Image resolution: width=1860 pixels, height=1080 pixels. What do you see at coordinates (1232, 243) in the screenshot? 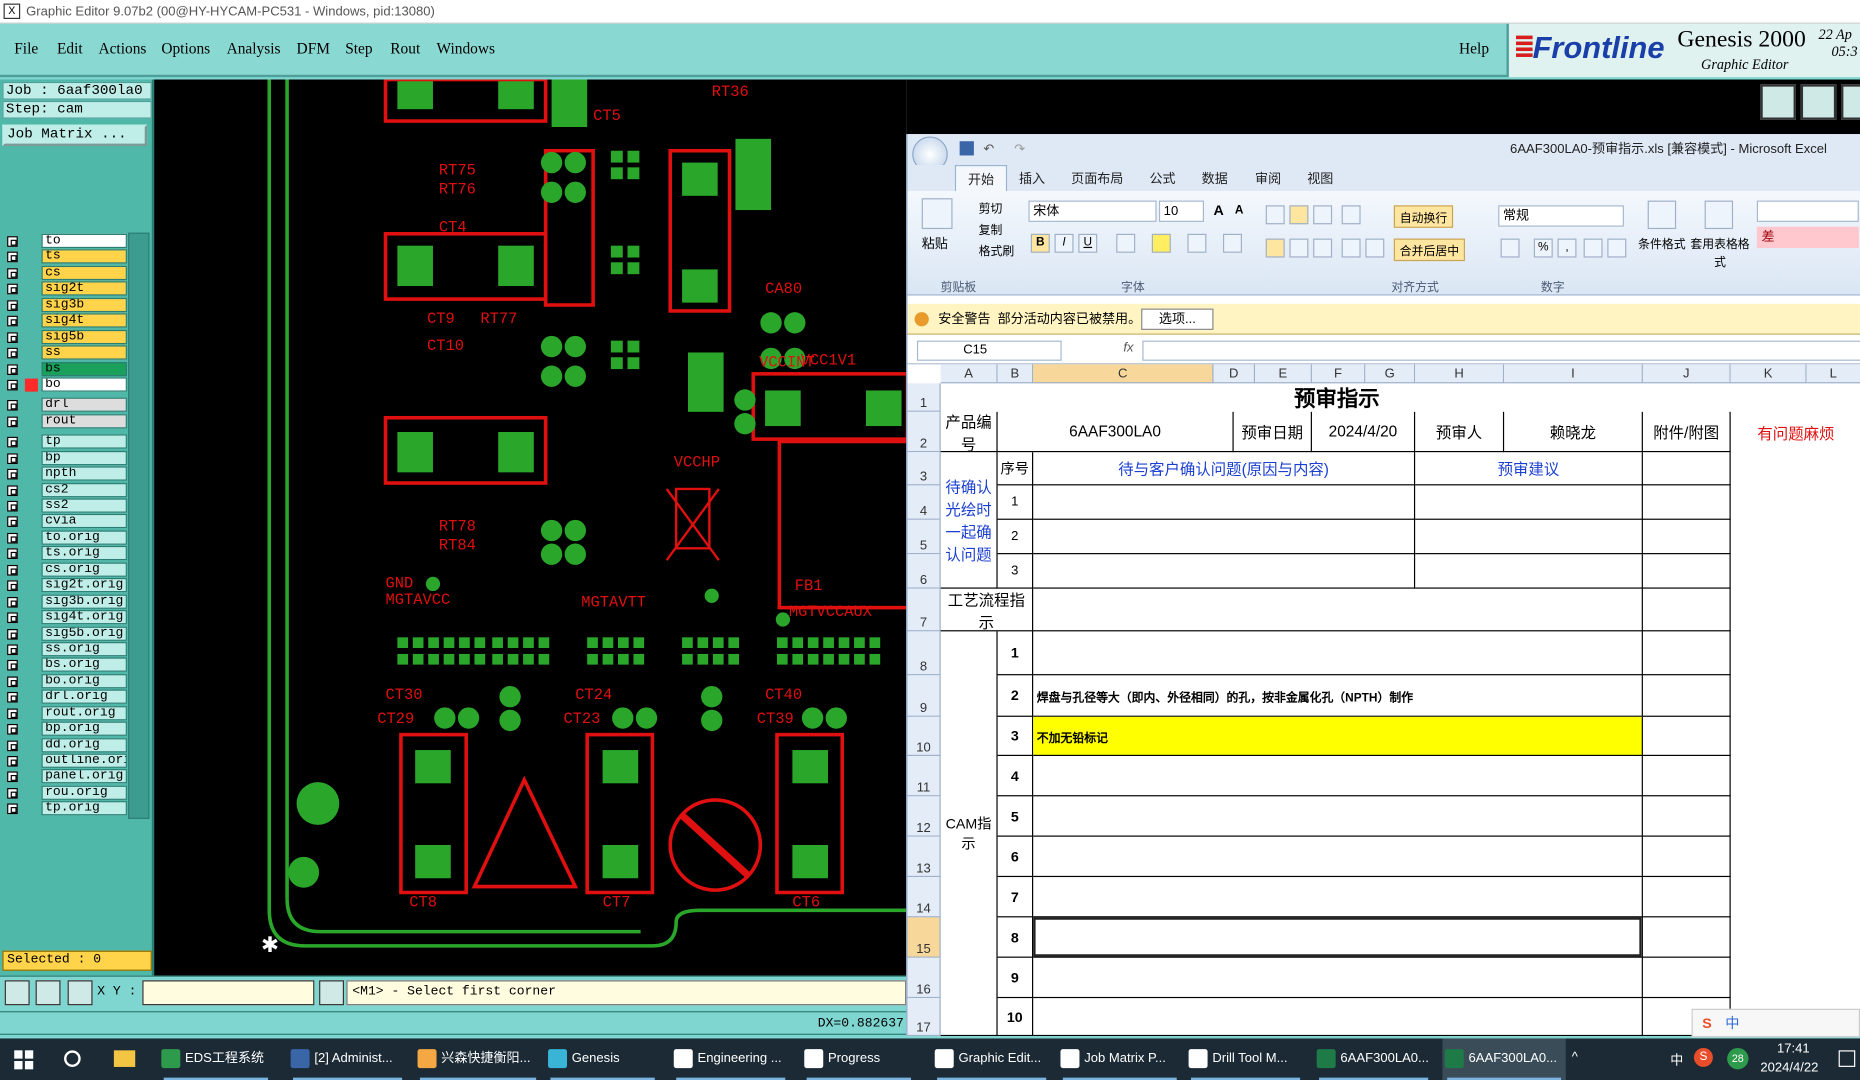
I see `phonetic-icon` at bounding box center [1232, 243].